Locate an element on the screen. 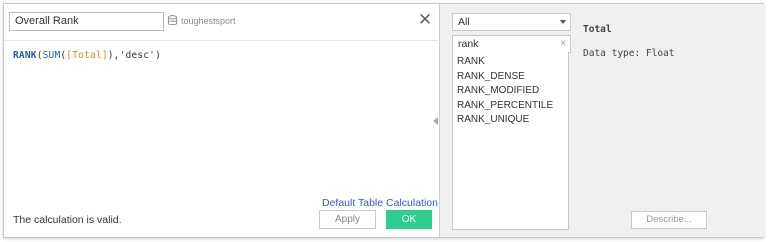 Image resolution: width=768 pixels, height=242 pixels. function-search-value: rank is located at coordinates (468, 44).